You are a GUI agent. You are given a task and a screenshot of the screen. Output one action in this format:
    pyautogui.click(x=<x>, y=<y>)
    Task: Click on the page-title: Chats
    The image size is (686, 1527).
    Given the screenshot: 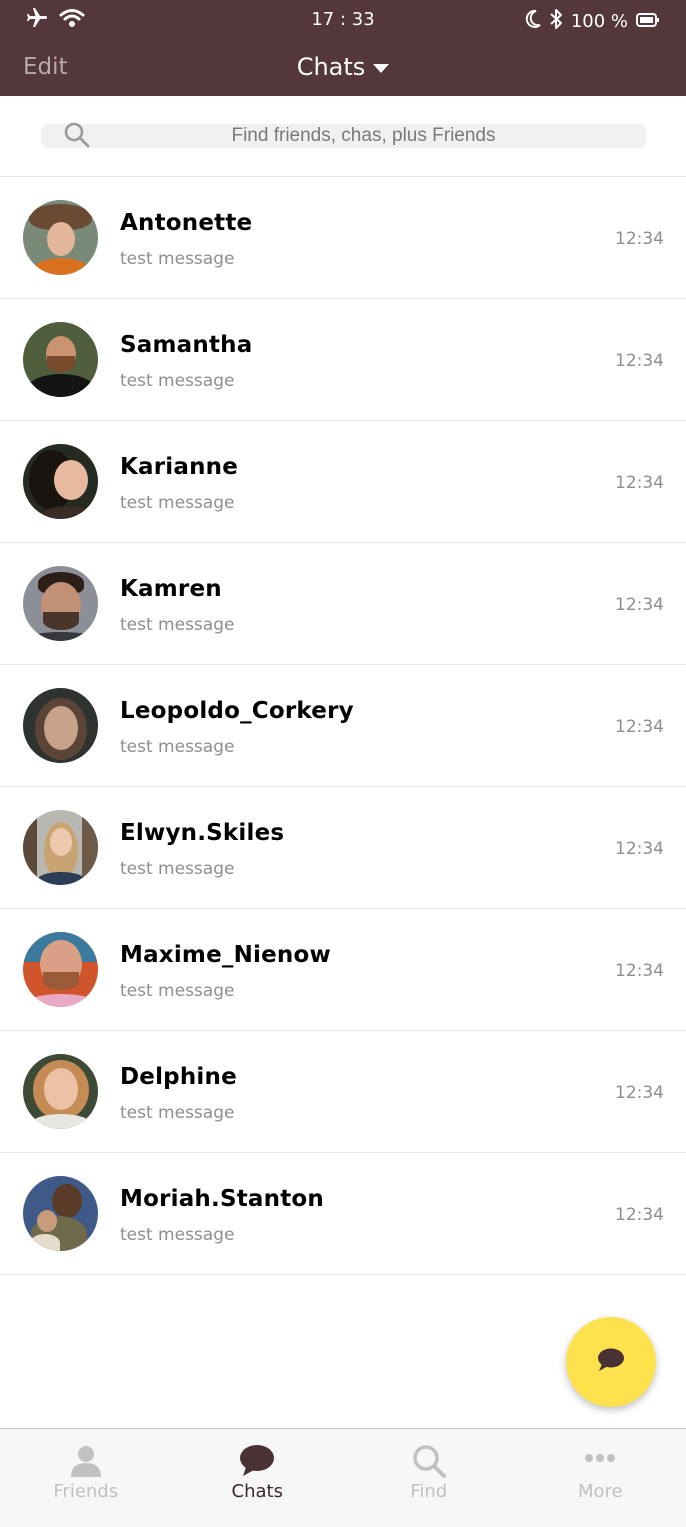 What is the action you would take?
    pyautogui.click(x=331, y=67)
    